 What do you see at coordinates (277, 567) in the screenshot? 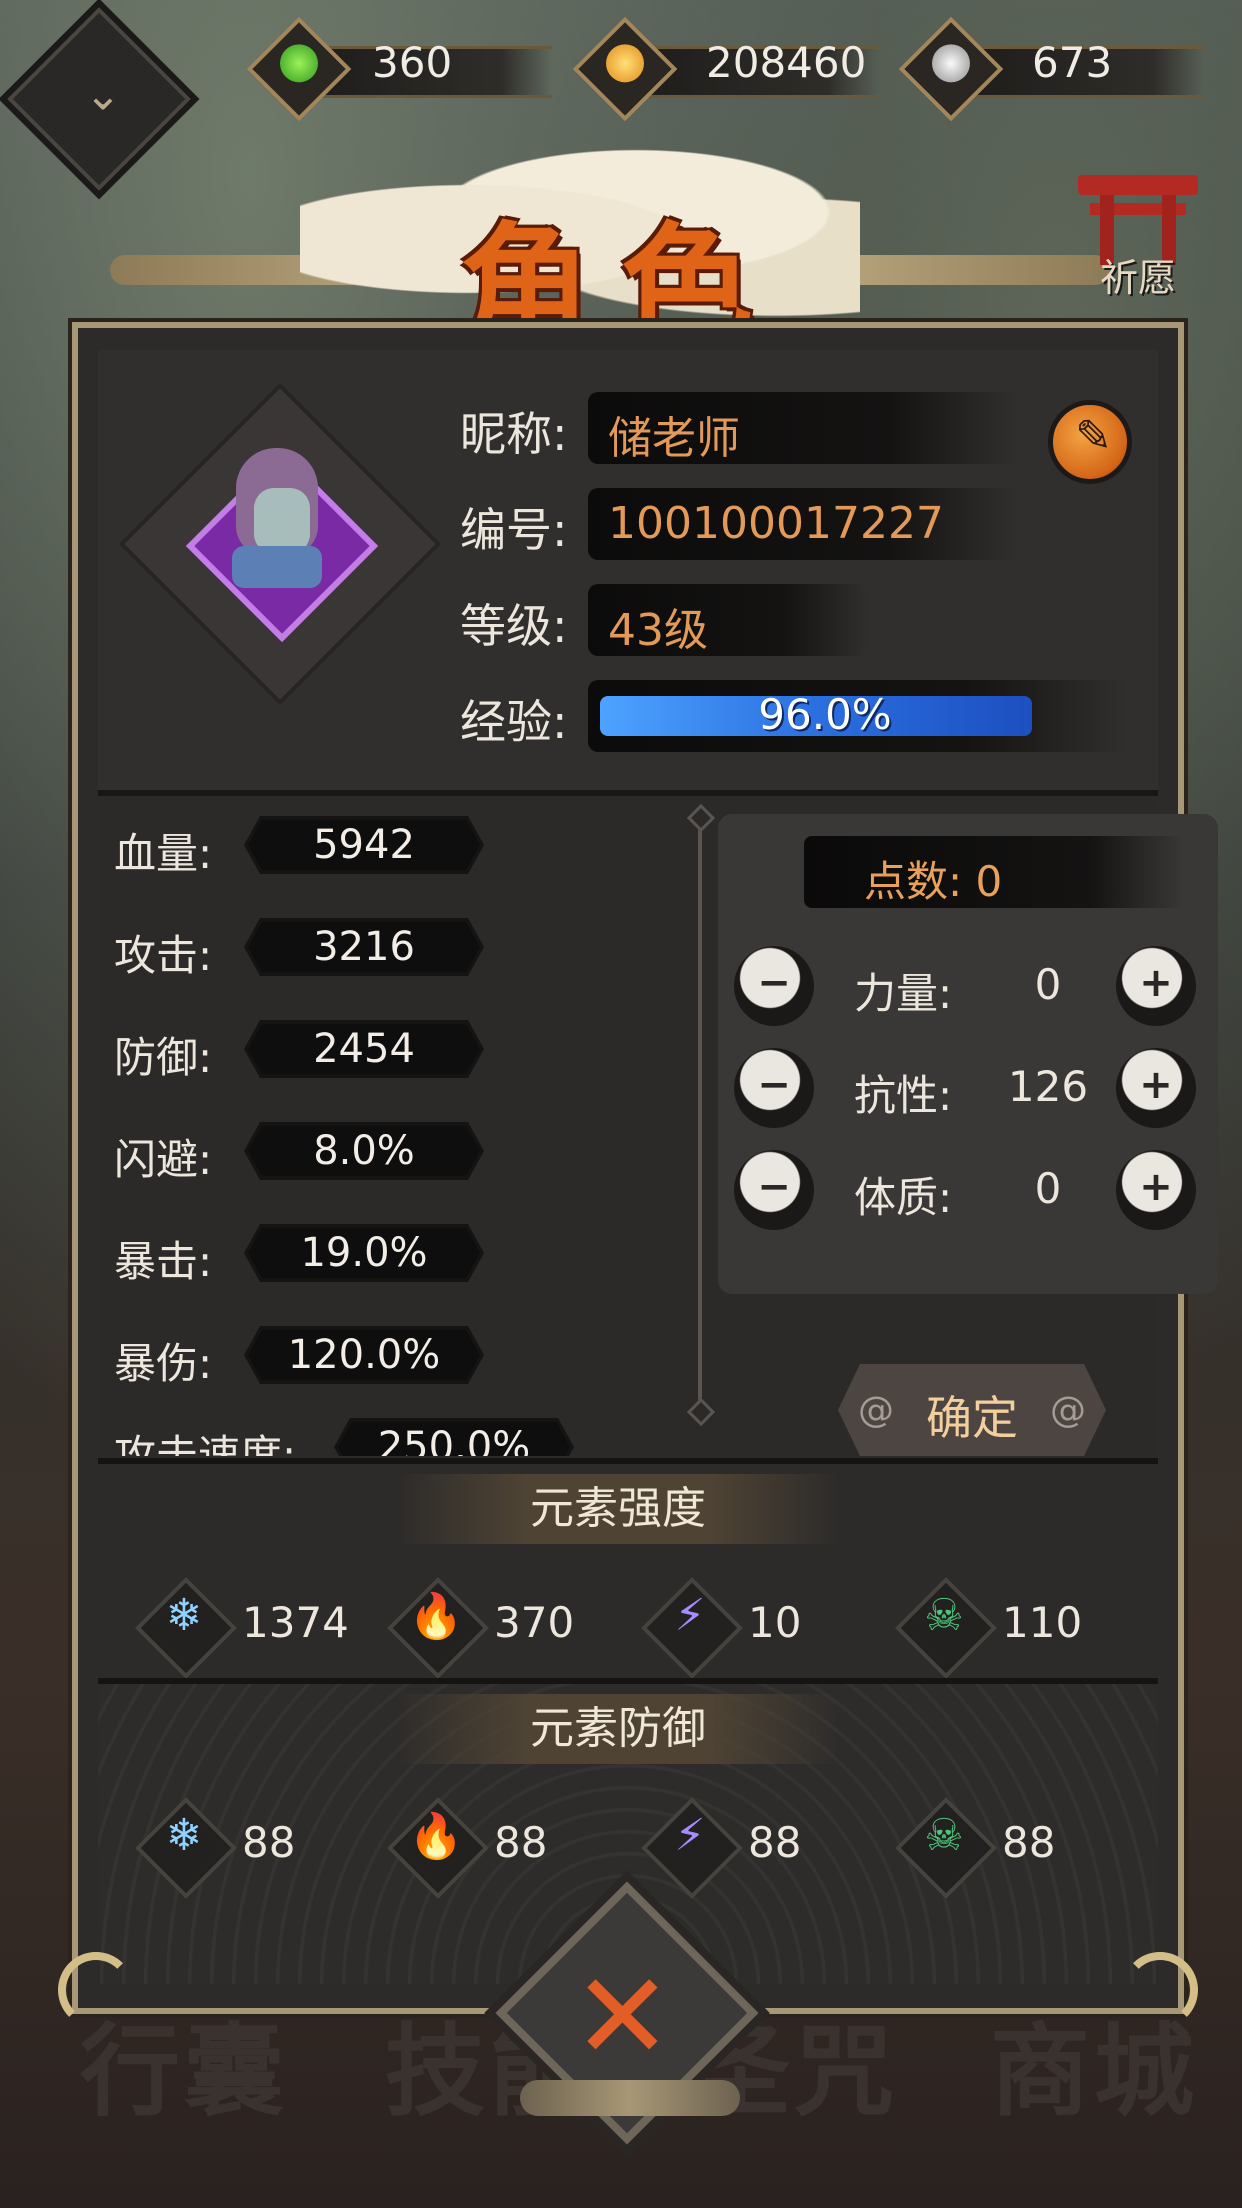
I see `avatar-scarf` at bounding box center [277, 567].